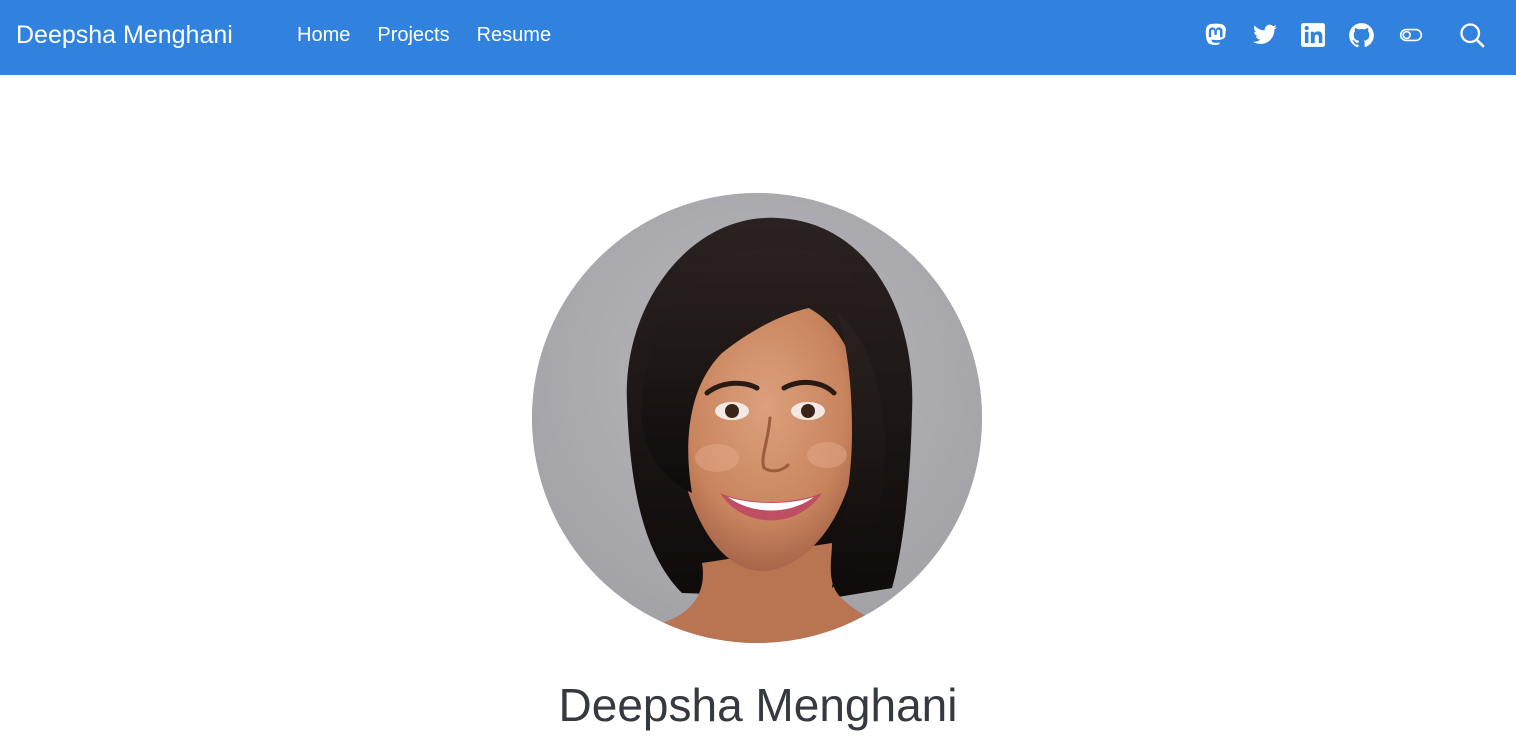 The image size is (1516, 742). What do you see at coordinates (1361, 35) in the screenshot?
I see `github-icon` at bounding box center [1361, 35].